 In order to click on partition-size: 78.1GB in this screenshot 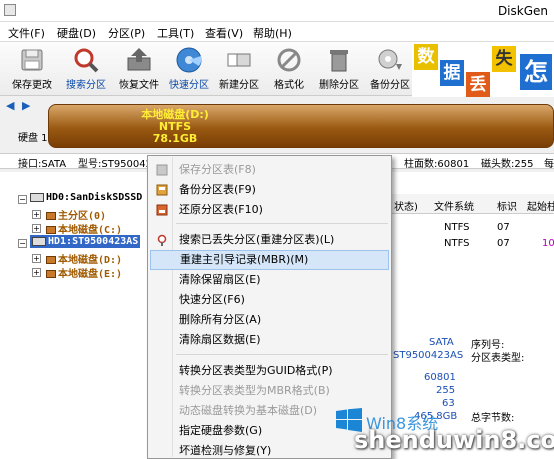, I will do `click(175, 138)`.